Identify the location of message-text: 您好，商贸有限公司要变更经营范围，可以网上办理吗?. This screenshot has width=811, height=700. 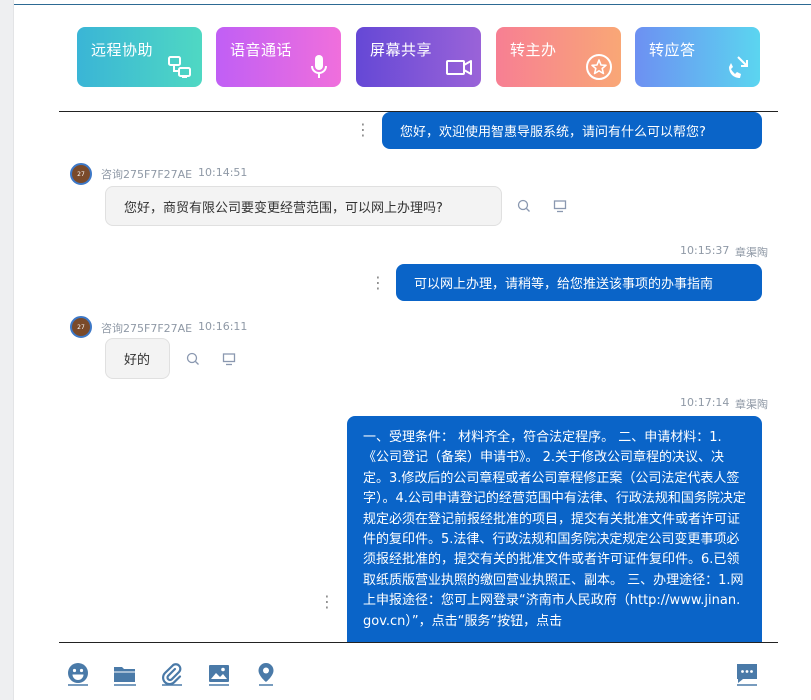
(283, 208).